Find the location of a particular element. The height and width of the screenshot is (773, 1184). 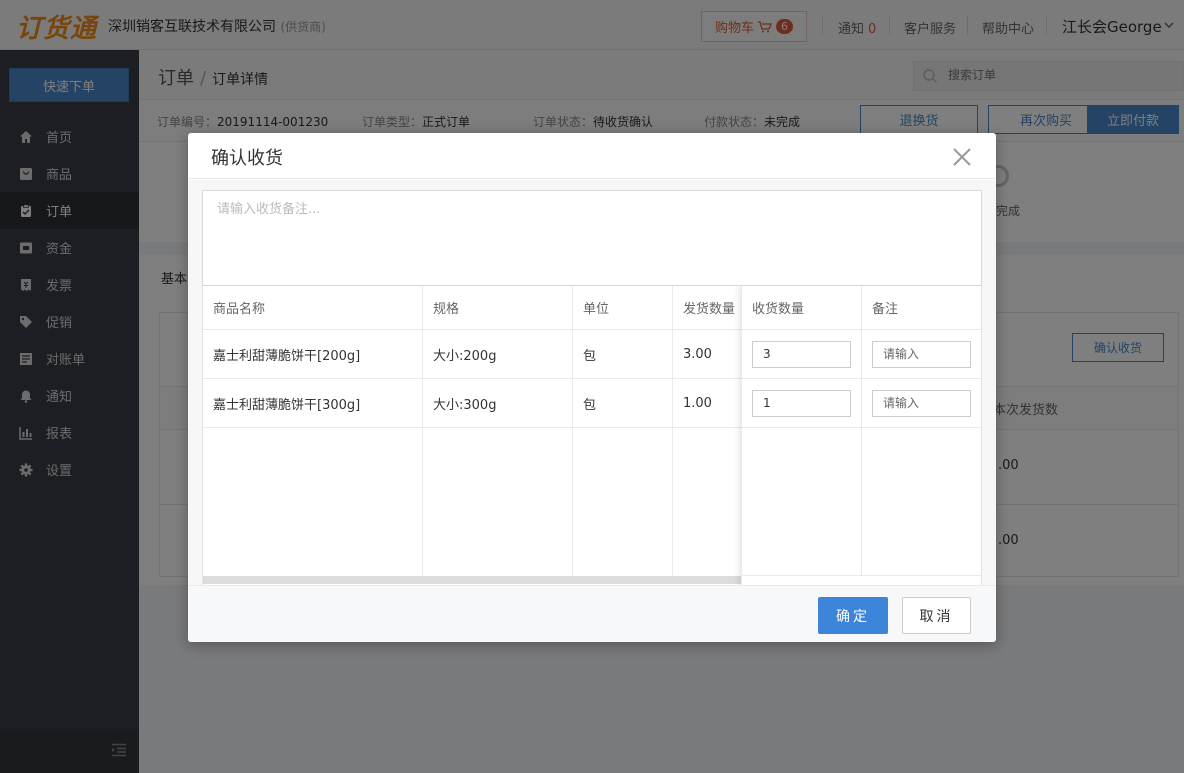

header-unit: 单位 is located at coordinates (623, 307).